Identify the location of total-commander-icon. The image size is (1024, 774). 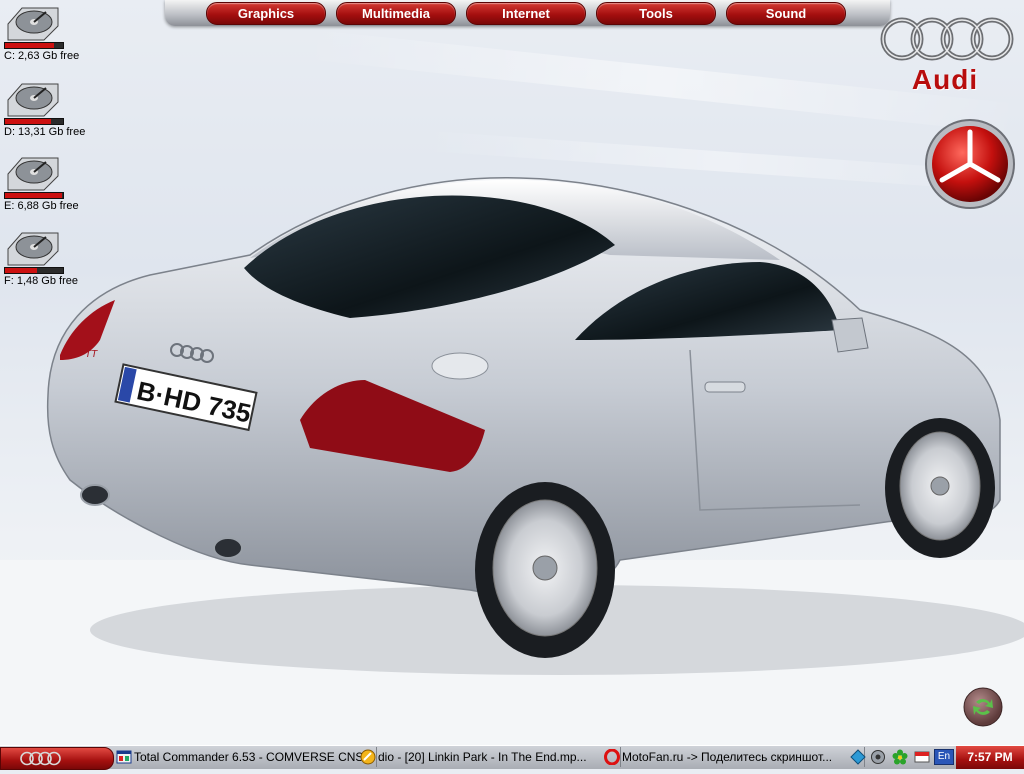
(124, 757).